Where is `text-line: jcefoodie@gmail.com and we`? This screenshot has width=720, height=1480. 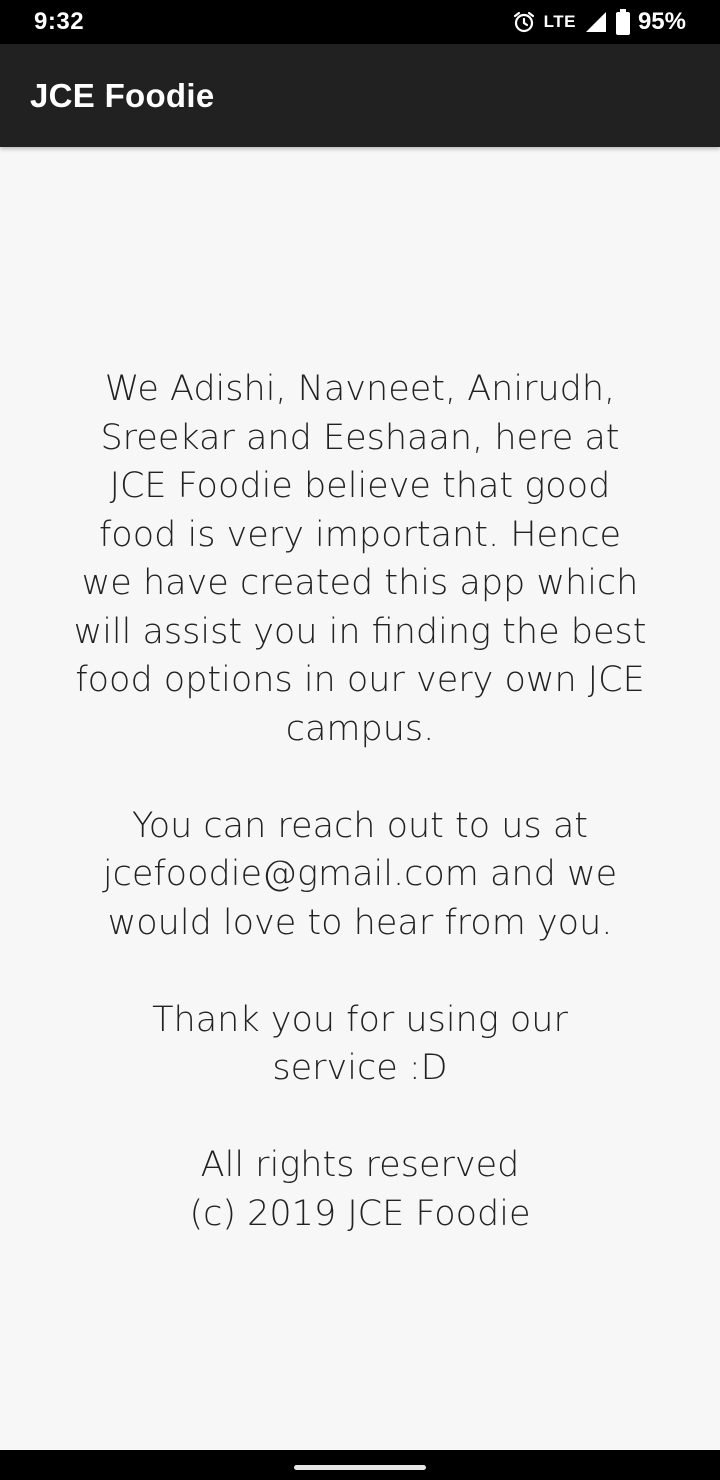
text-line: jcefoodie@gmail.com and we is located at coordinates (360, 874).